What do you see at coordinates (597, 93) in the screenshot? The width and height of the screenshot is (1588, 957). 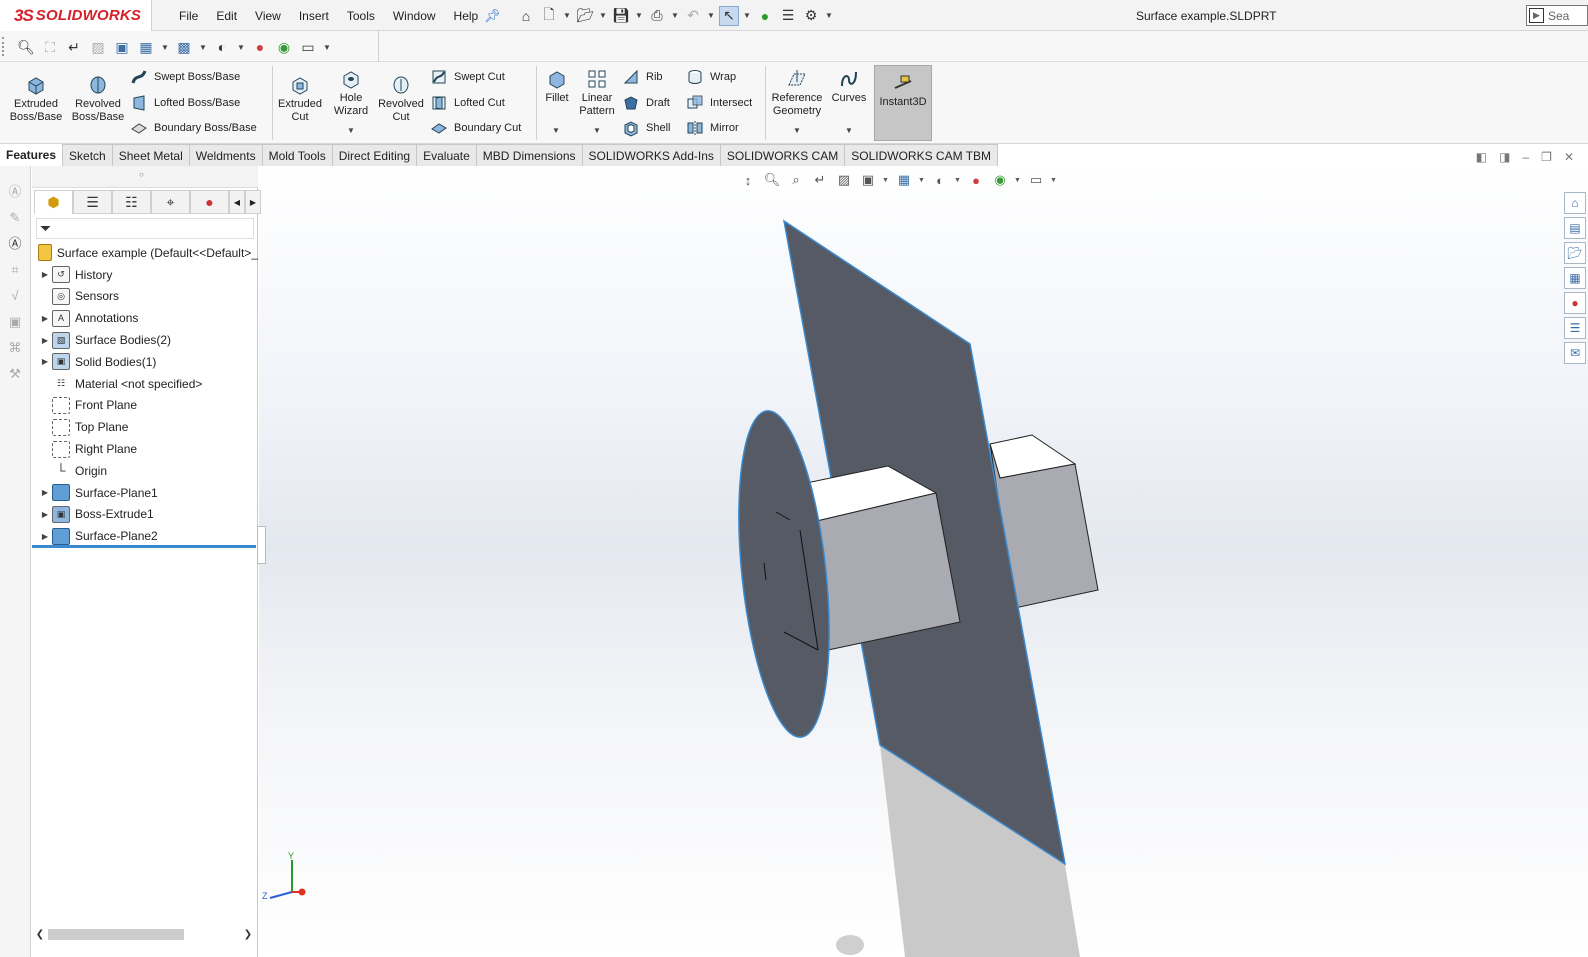 I see `linear-pattern-button: Linear Pattern` at bounding box center [597, 93].